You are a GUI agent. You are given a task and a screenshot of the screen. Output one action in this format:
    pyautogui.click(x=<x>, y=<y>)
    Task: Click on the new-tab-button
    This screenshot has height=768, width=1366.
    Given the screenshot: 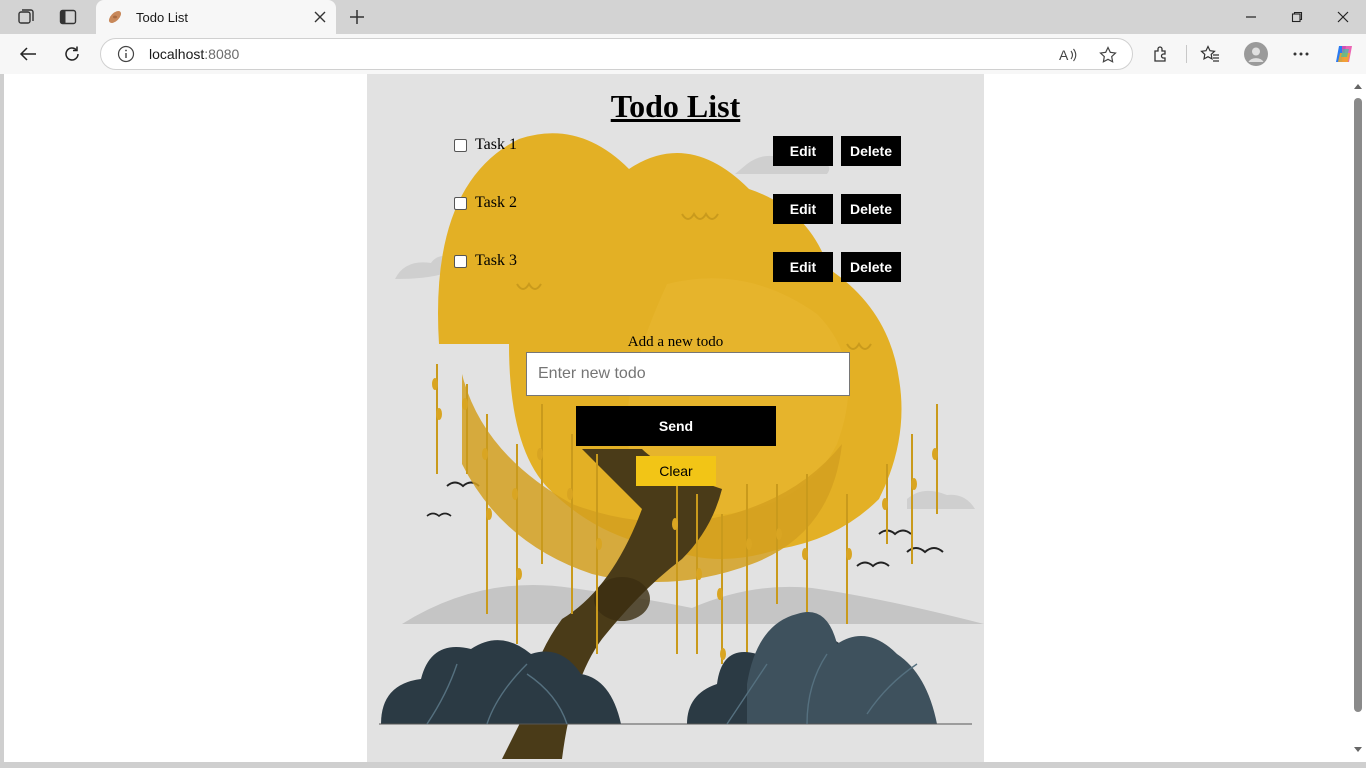 What is the action you would take?
    pyautogui.click(x=357, y=17)
    